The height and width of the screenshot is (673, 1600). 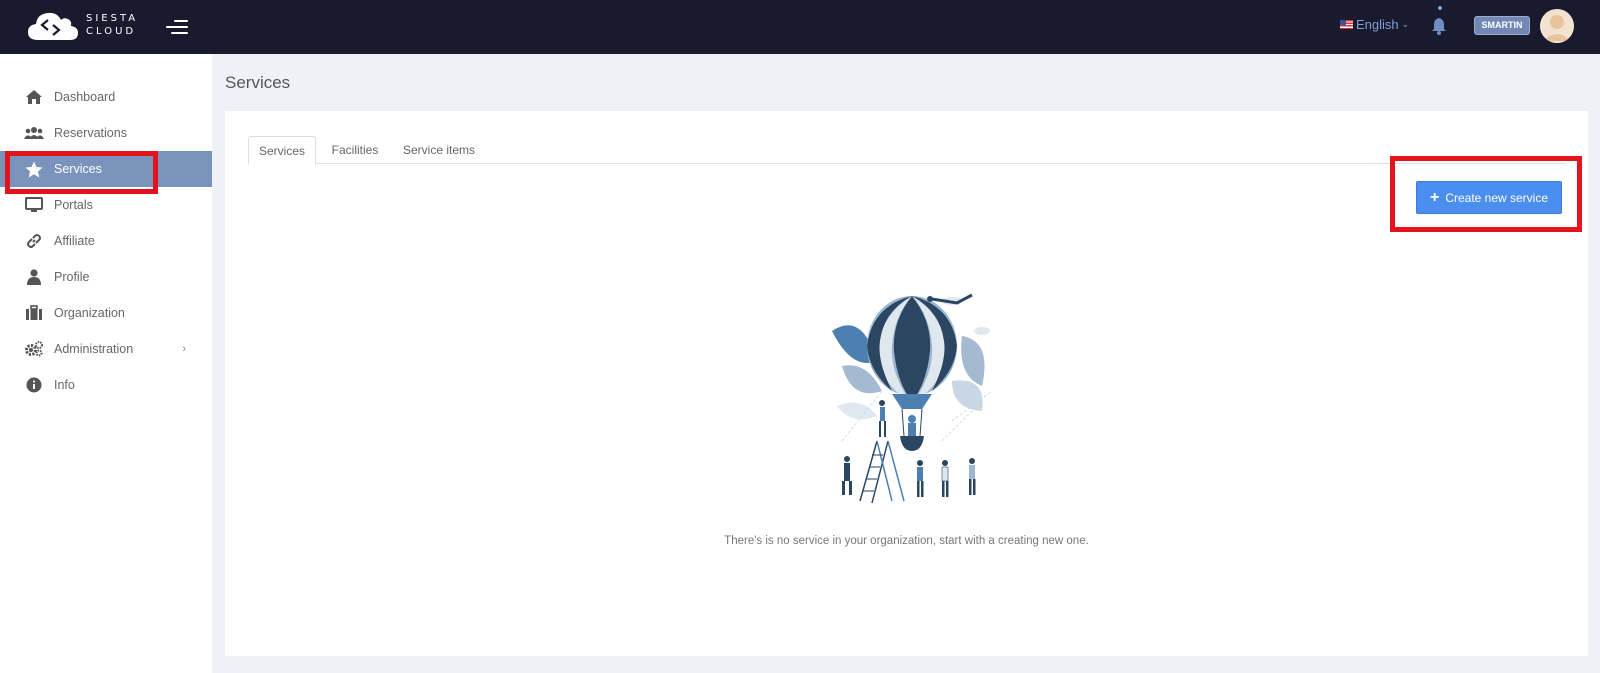 I want to click on page-title: Services, so click(x=258, y=82).